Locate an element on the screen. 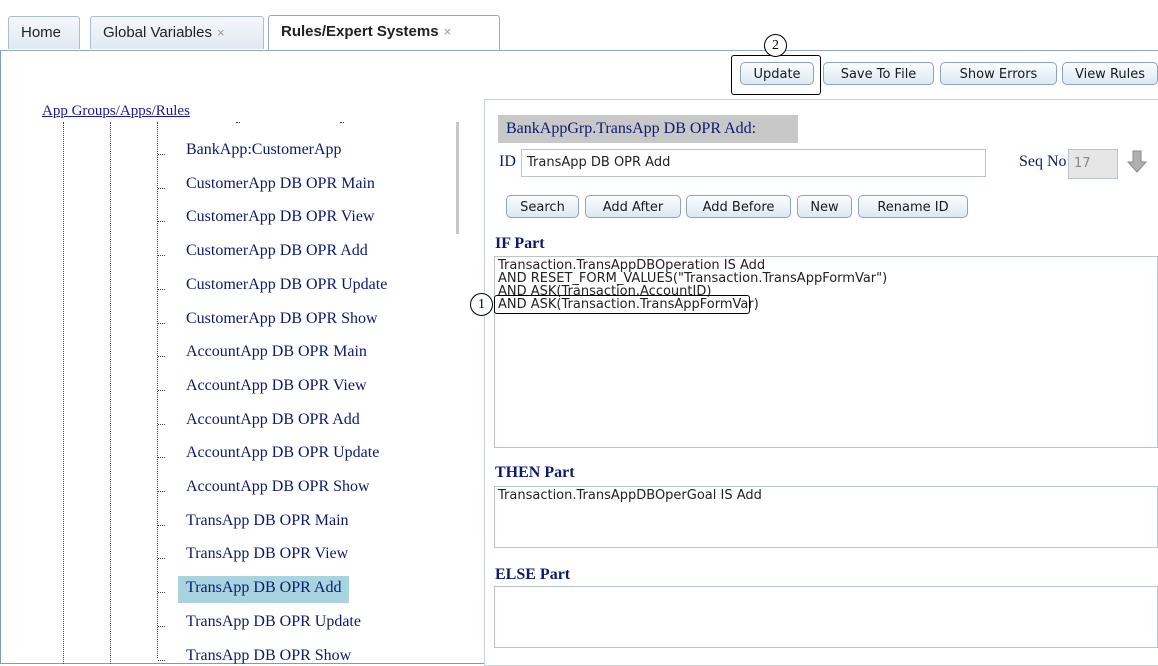 This screenshot has height=666, width=1158. update-button: Update is located at coordinates (777, 73).